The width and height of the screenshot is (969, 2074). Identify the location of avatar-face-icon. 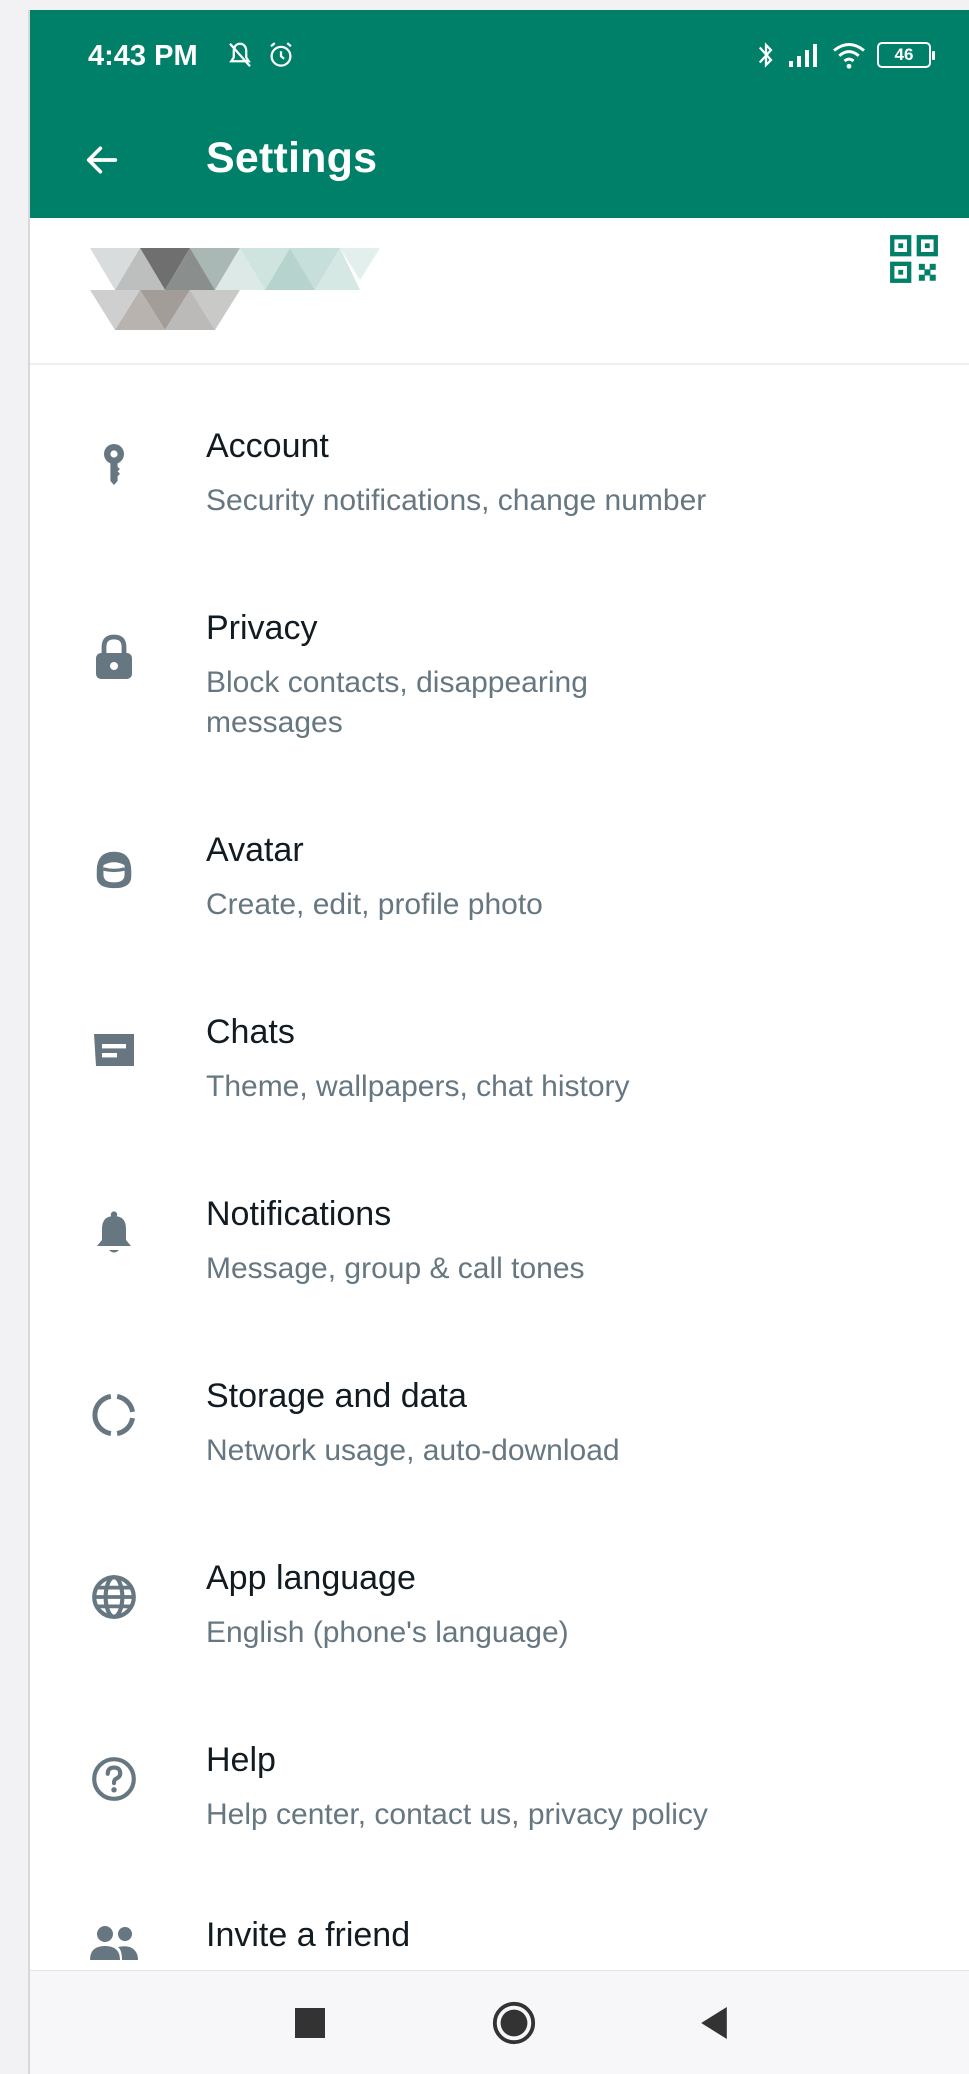
(114, 869).